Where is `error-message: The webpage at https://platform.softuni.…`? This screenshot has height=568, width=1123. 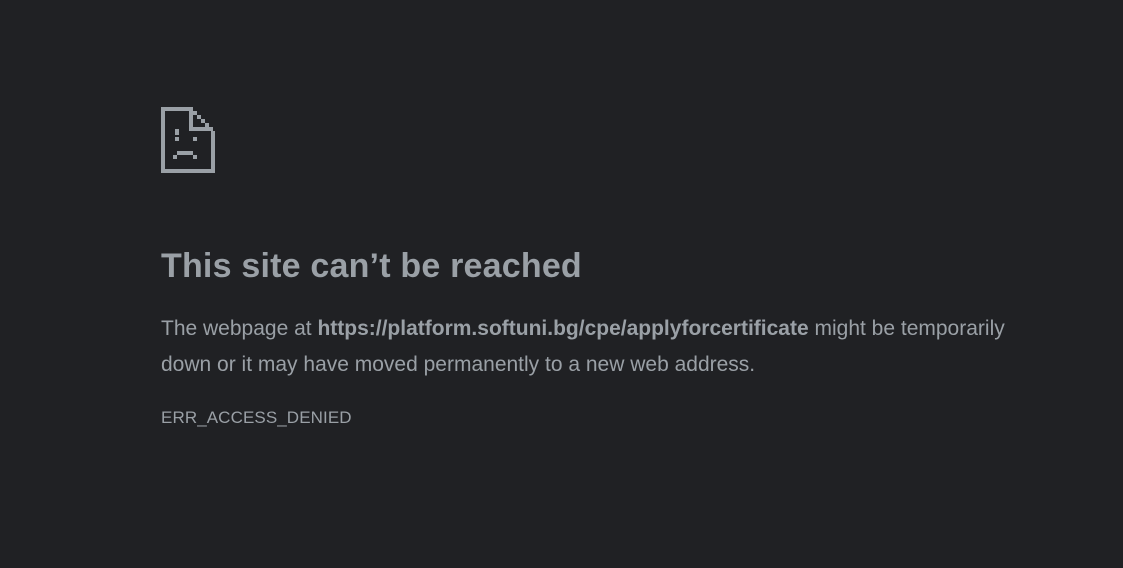
error-message: The webpage at https://platform.softuni.… is located at coordinates (591, 347).